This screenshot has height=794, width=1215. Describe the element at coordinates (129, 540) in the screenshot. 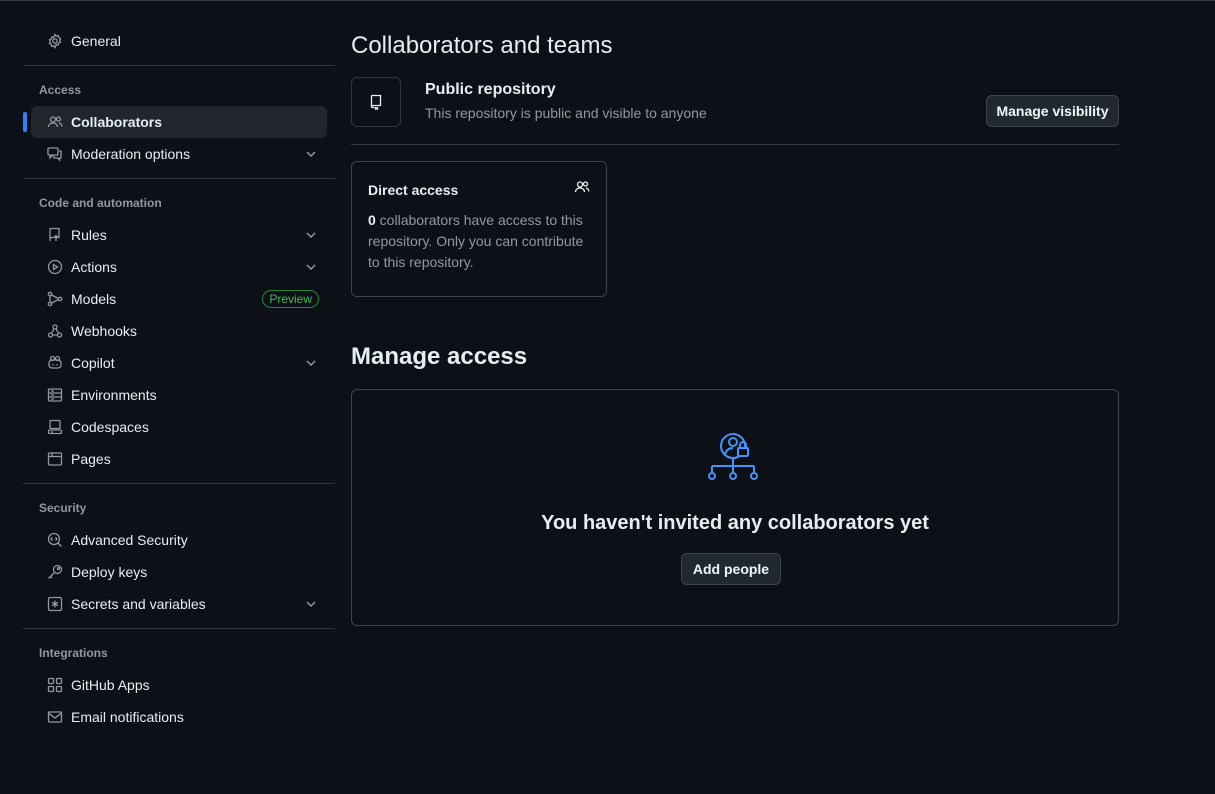

I see `sidebar-item-label: Advanced Security` at that location.